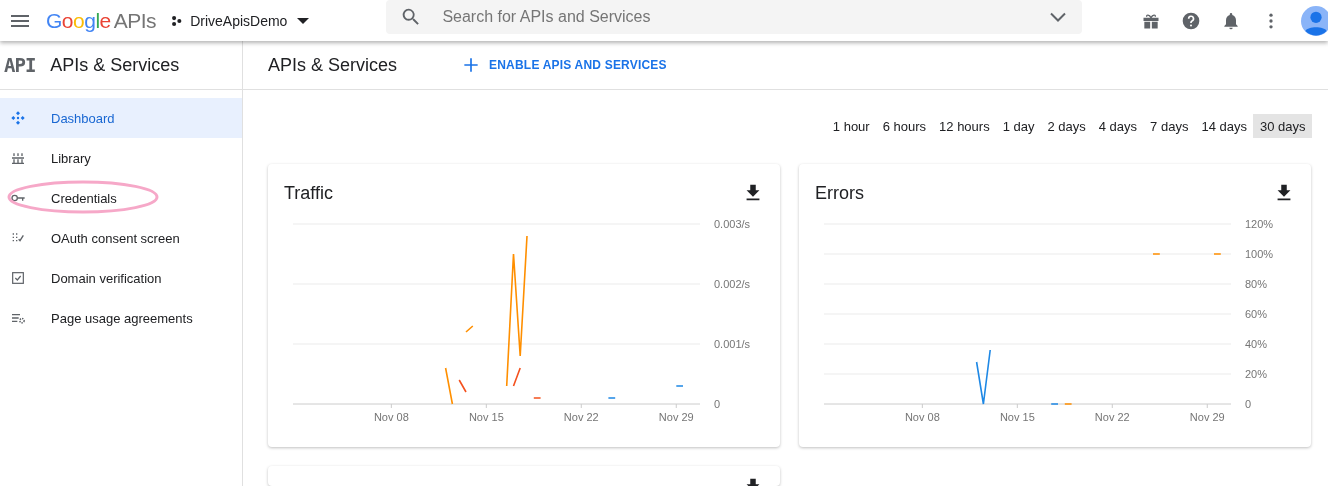 The image size is (1328, 486). Describe the element at coordinates (121, 118) in the screenshot. I see `sidebar-item: Dashboard` at that location.